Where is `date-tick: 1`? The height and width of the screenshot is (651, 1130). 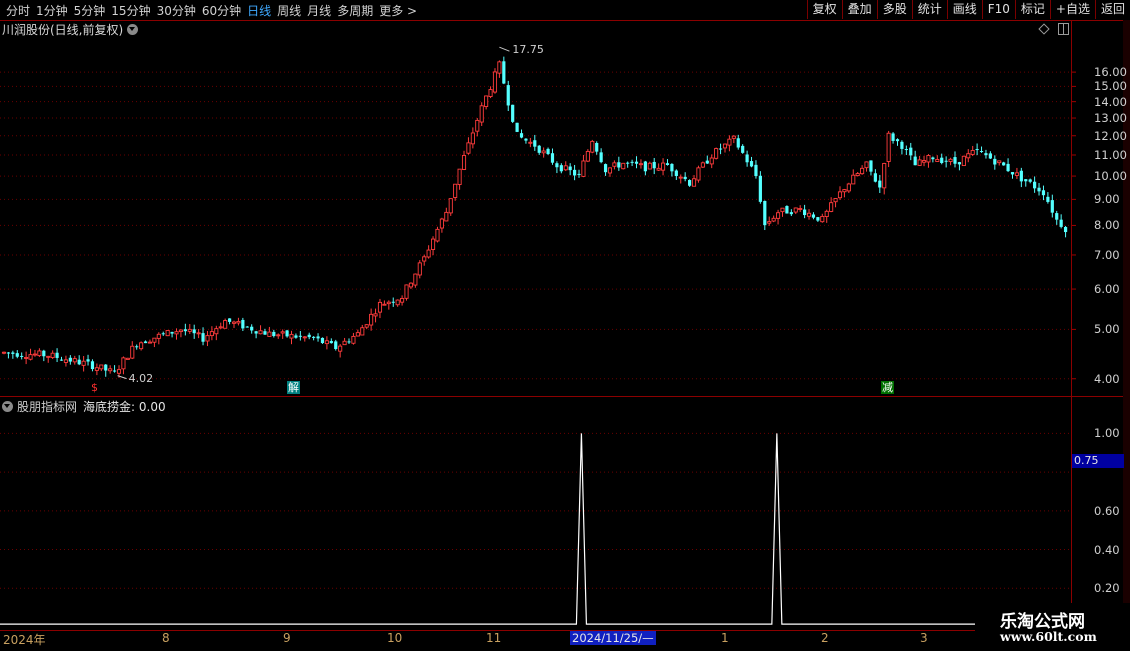
date-tick: 1 is located at coordinates (725, 638).